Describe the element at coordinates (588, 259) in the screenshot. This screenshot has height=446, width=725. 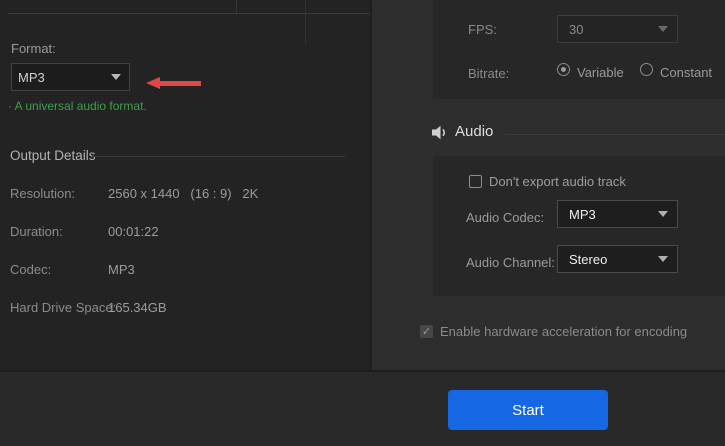
I see `audio-channel-value: Stereo` at that location.